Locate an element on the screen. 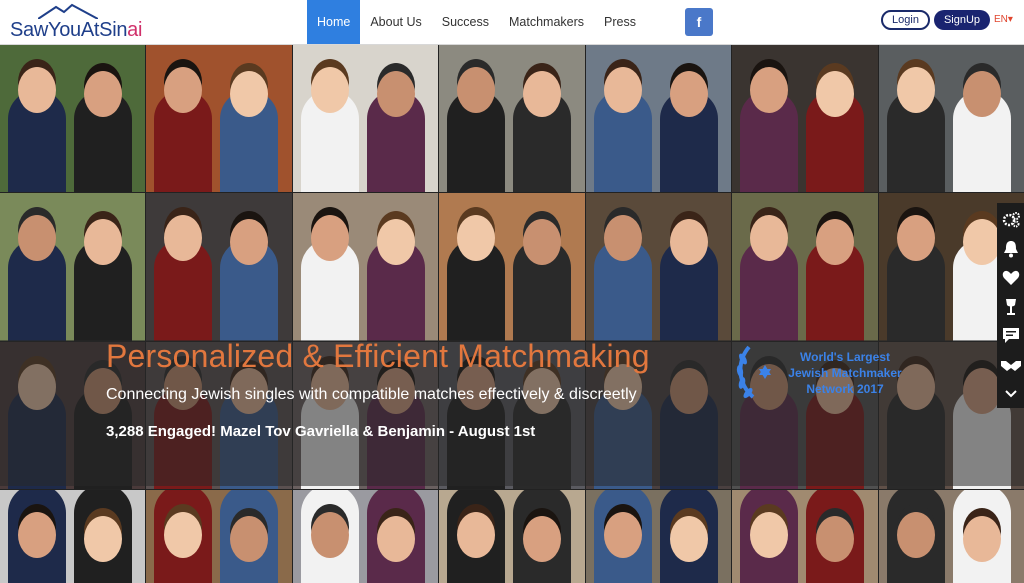  nav-press: Press is located at coordinates (620, 22).